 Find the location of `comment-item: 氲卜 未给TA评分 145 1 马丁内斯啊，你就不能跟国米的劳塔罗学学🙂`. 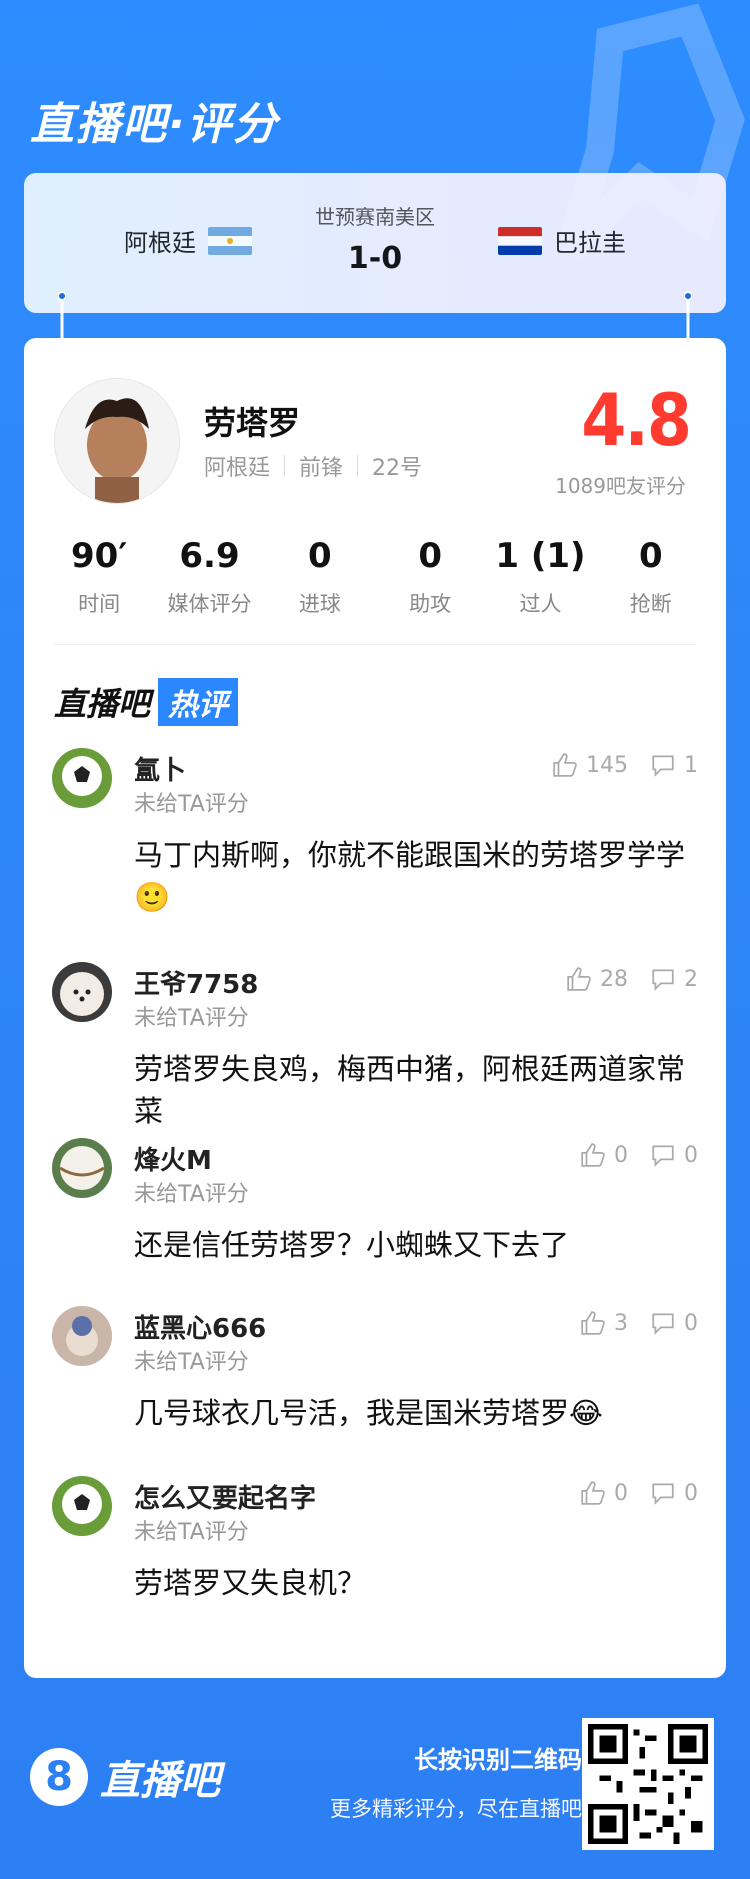

comment-item: 氲卜 未给TA评分 145 1 马丁内斯啊，你就不能跟国米的劳塔罗学学🙂 is located at coordinates (375, 855).